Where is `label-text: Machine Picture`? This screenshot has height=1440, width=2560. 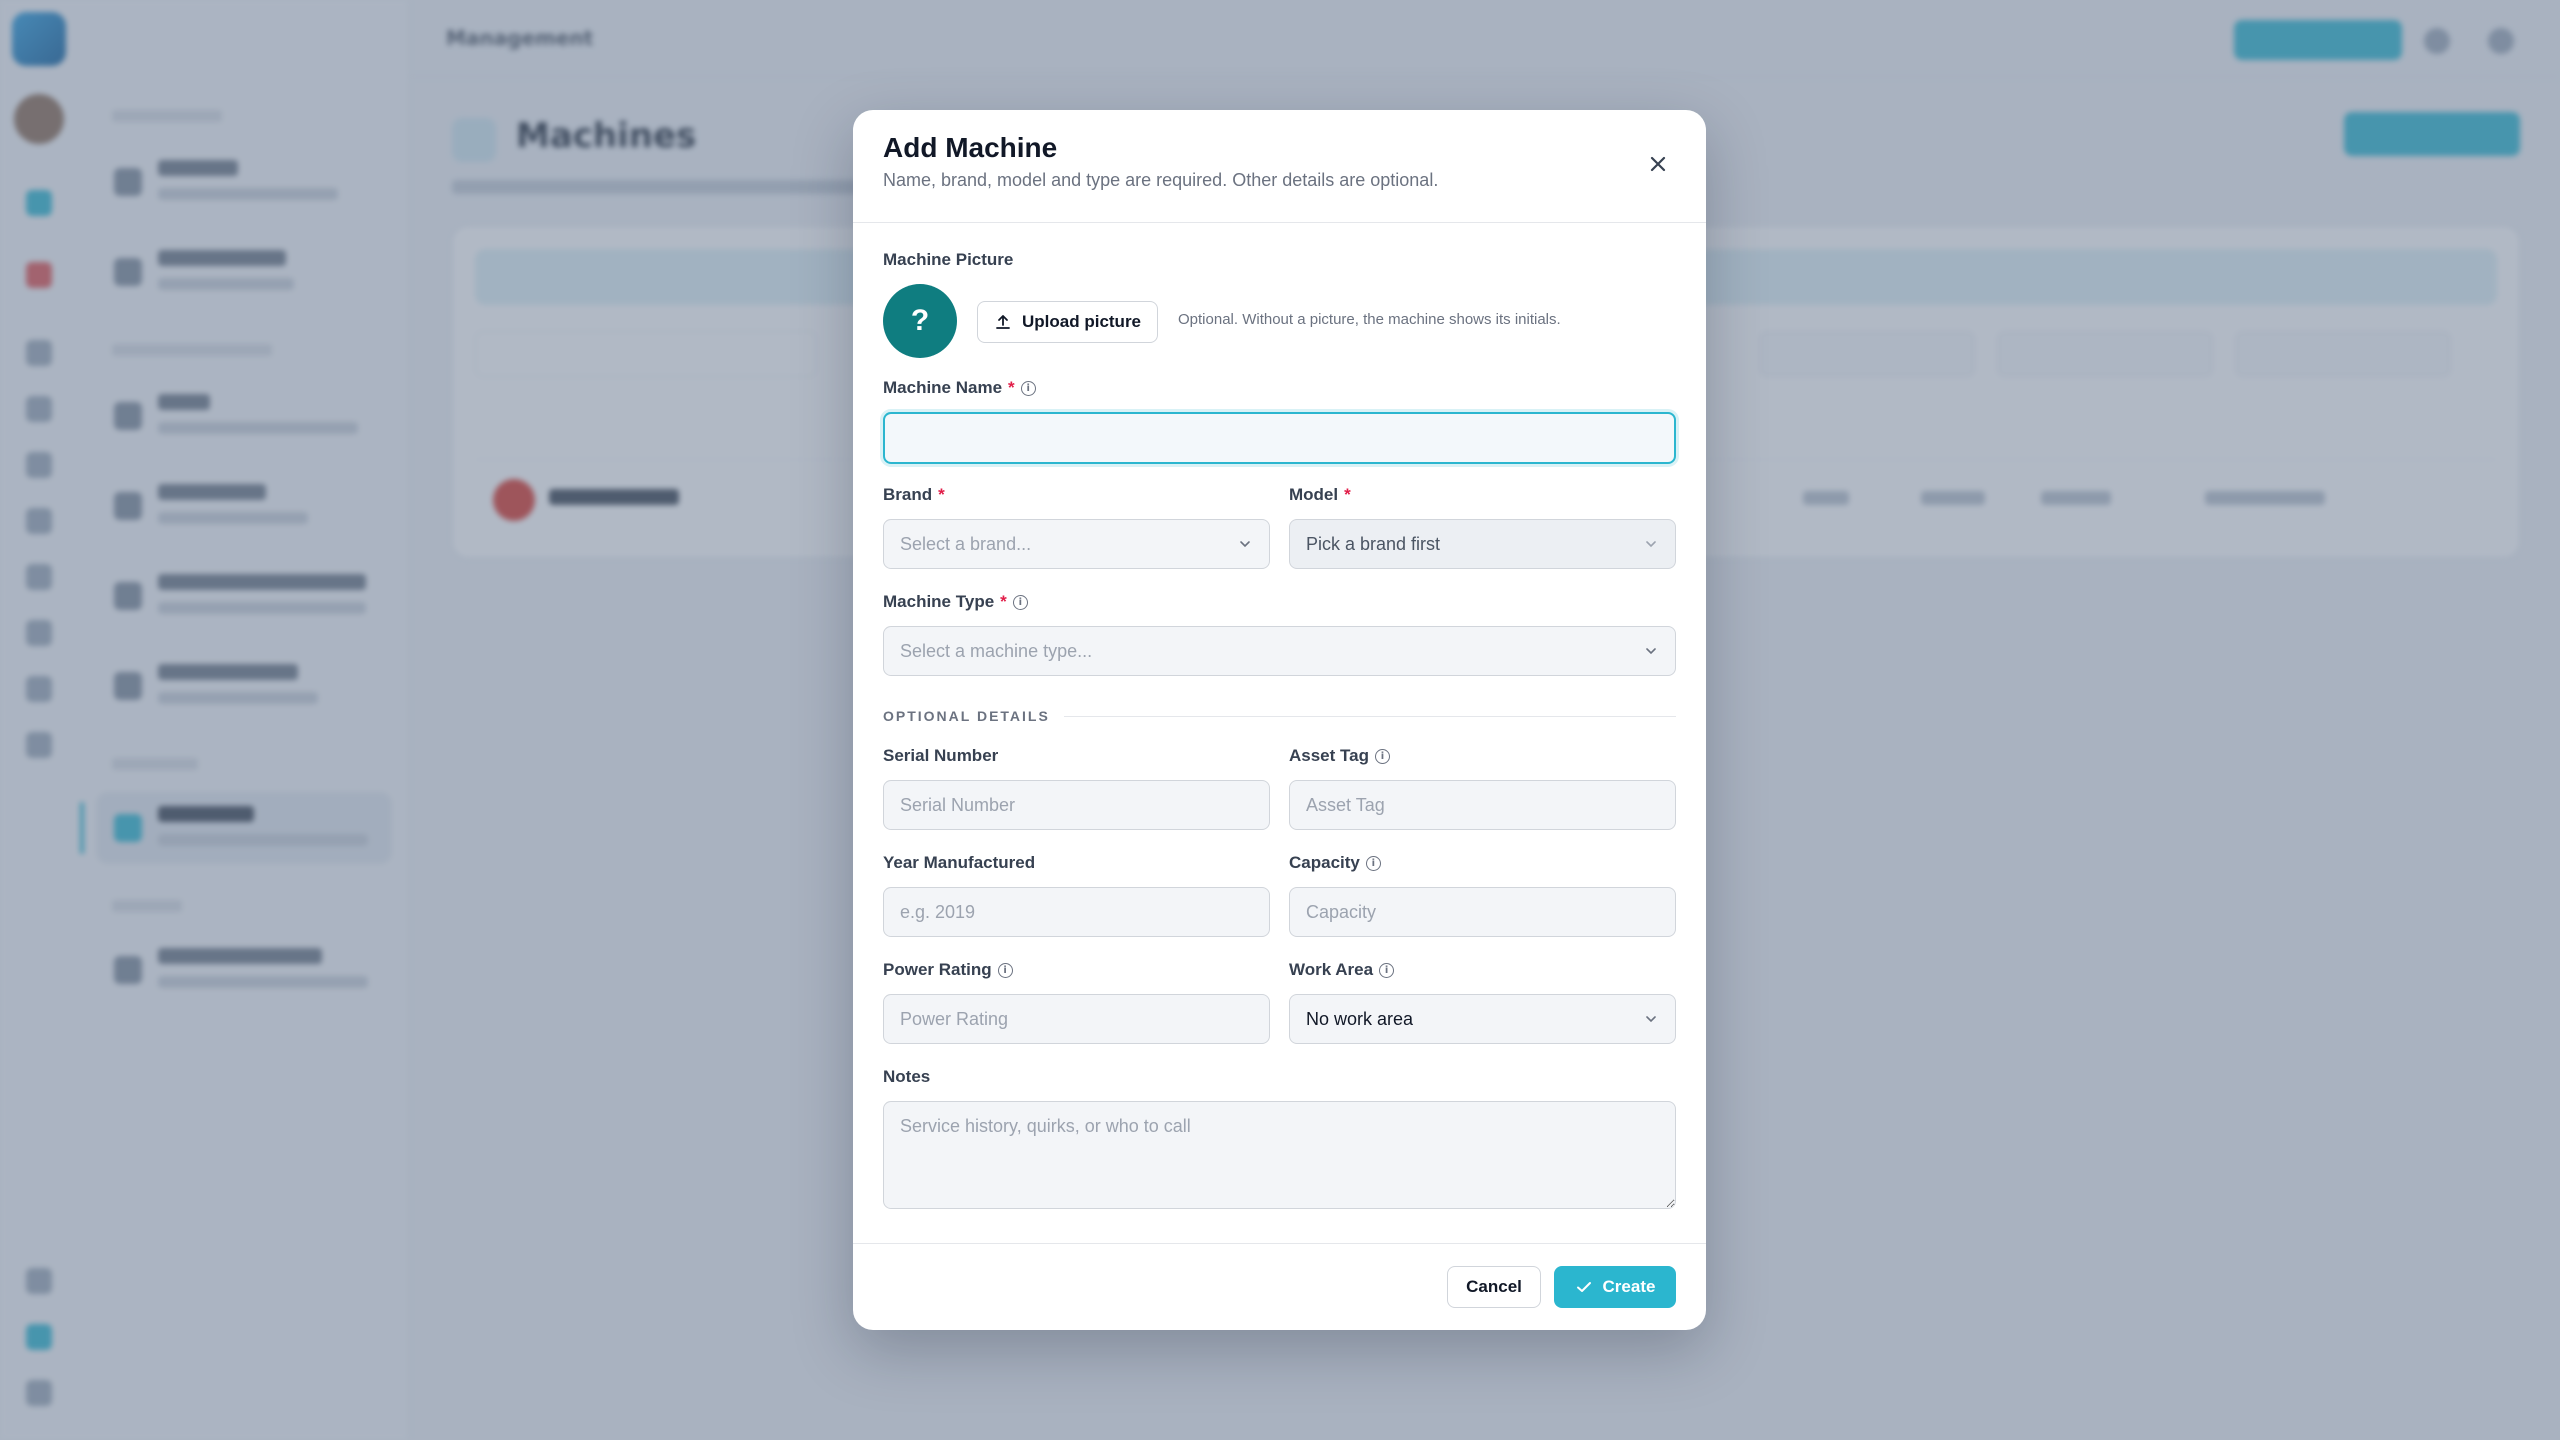 label-text: Machine Picture is located at coordinates (948, 259).